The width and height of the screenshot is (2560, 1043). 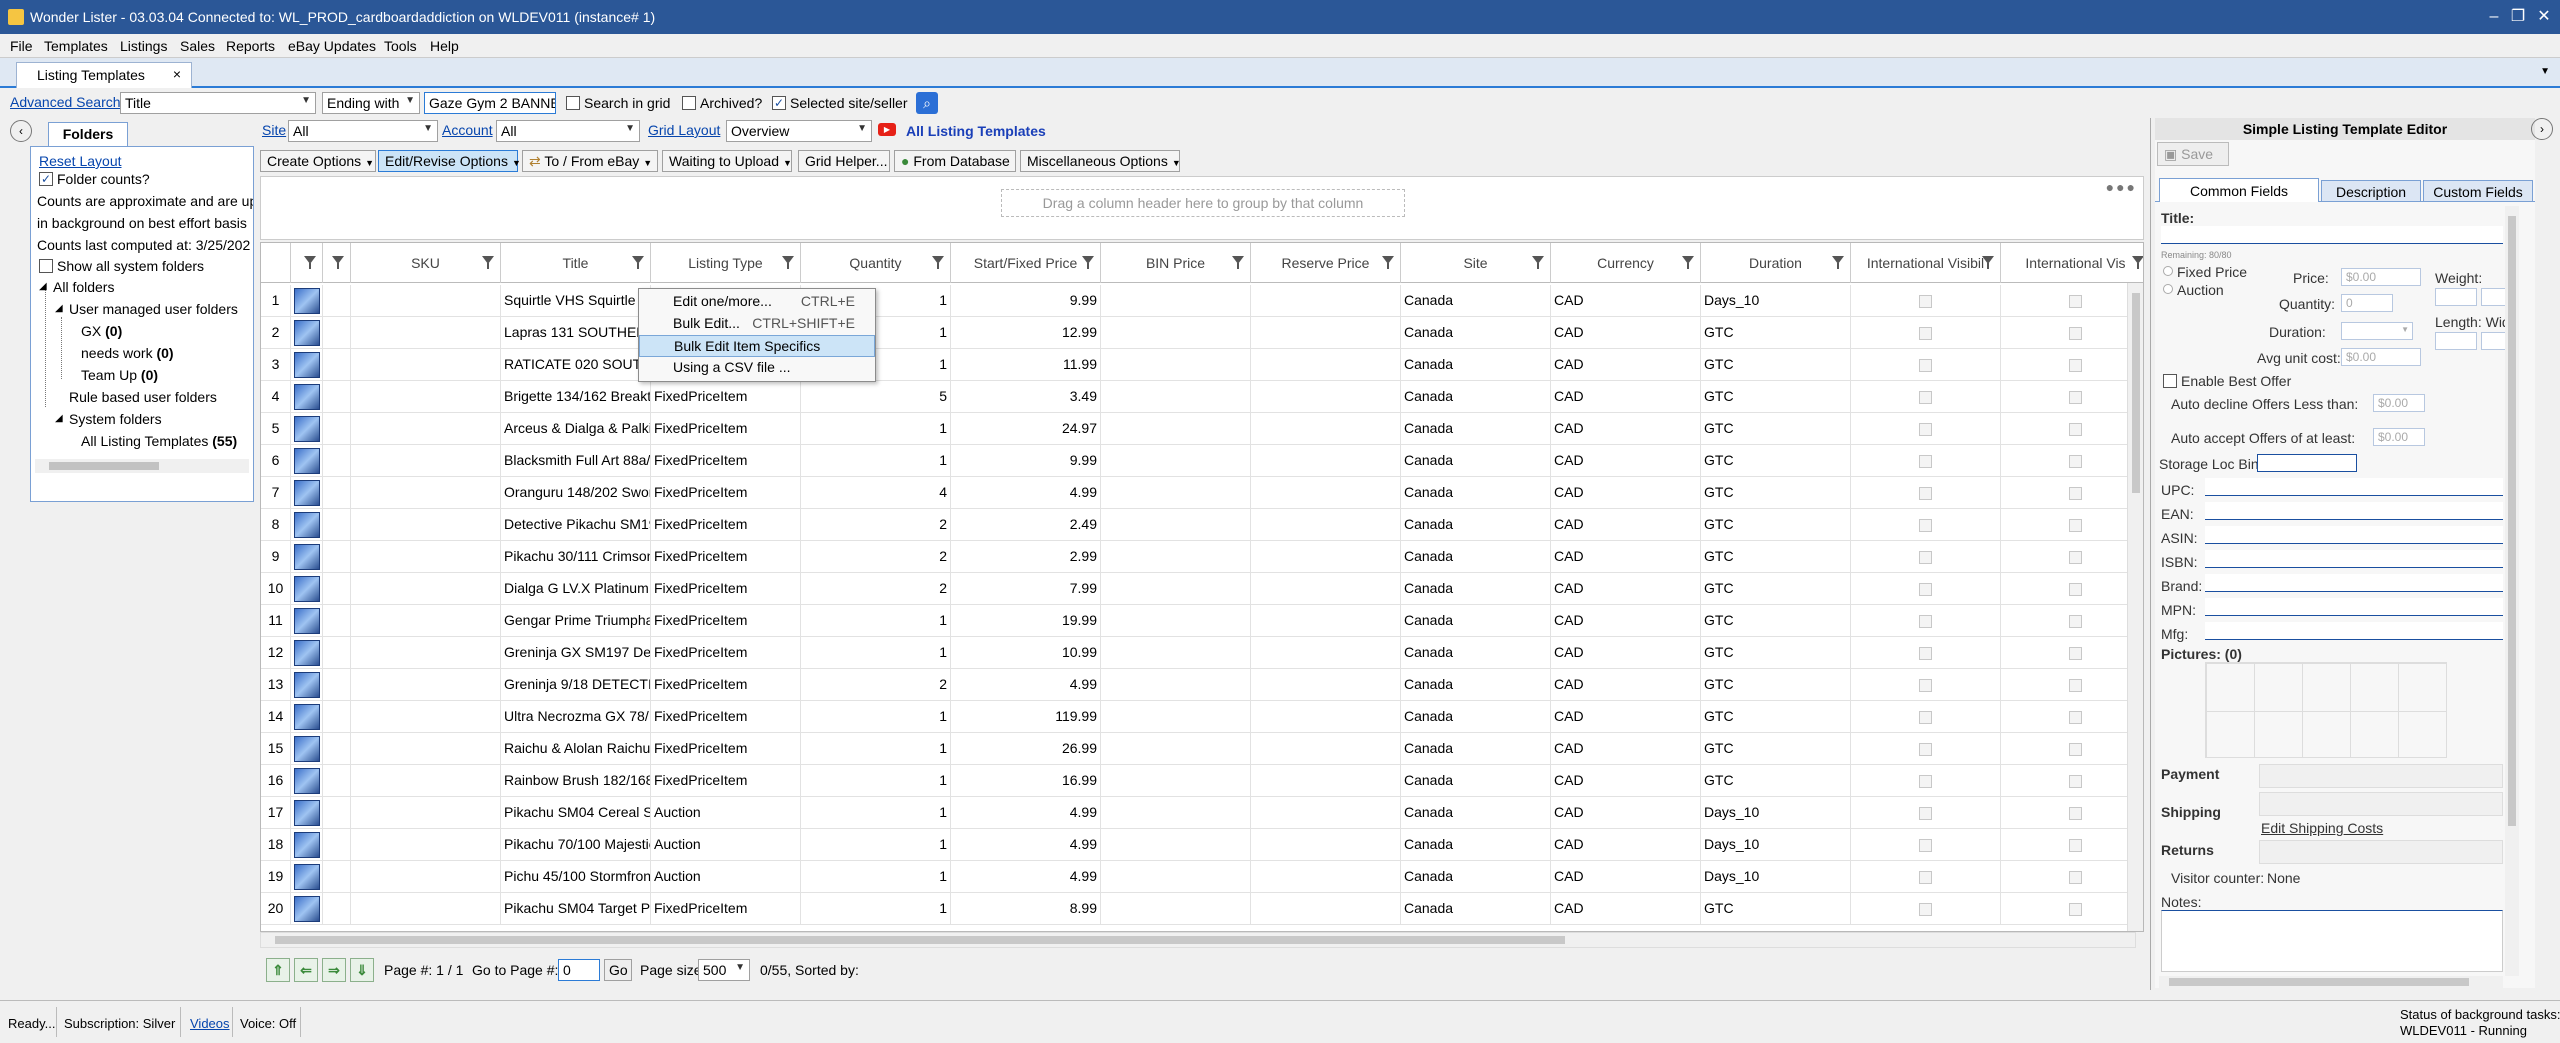 What do you see at coordinates (2332, 941) in the screenshot?
I see `notes-input` at bounding box center [2332, 941].